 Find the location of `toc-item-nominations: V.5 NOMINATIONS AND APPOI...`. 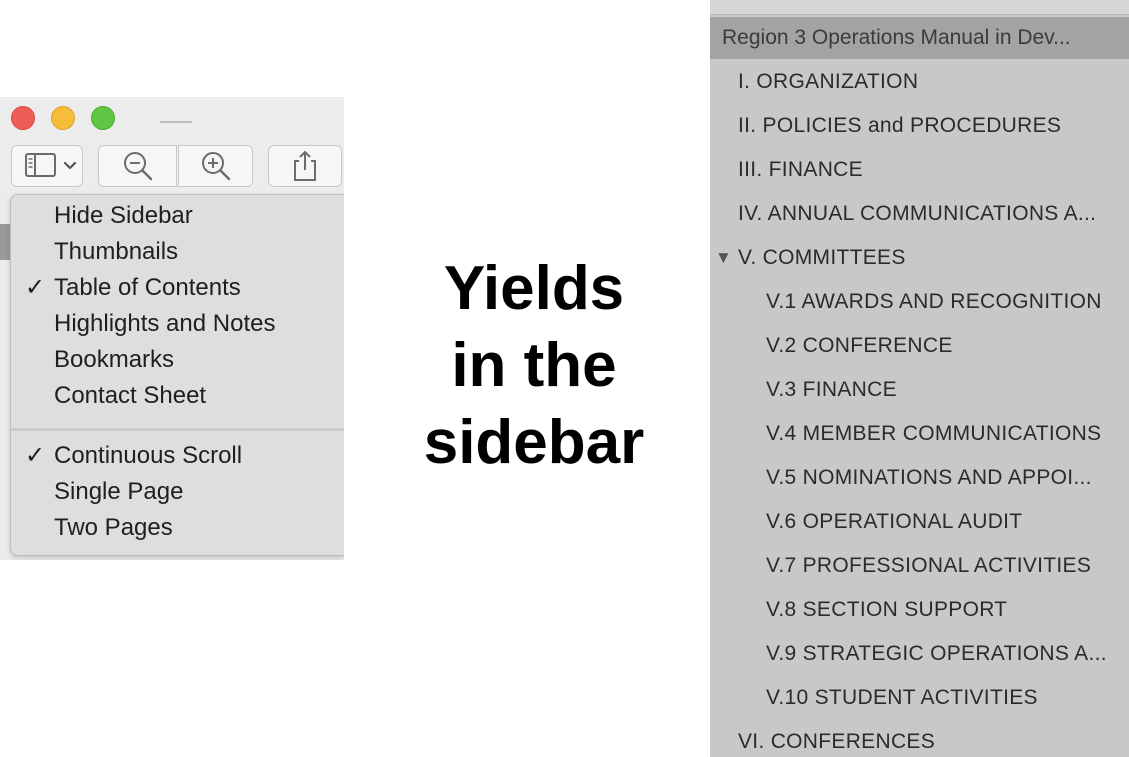

toc-item-nominations: V.5 NOMINATIONS AND APPOI... is located at coordinates (919, 478).